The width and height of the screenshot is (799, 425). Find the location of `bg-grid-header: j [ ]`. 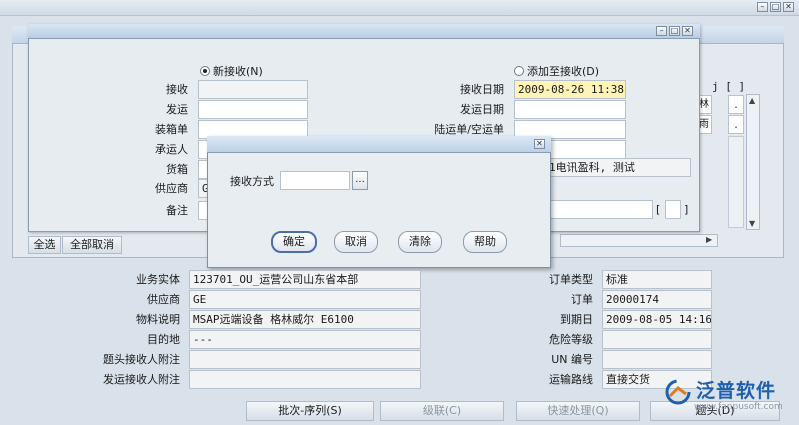

bg-grid-header: j [ ] is located at coordinates (729, 86).